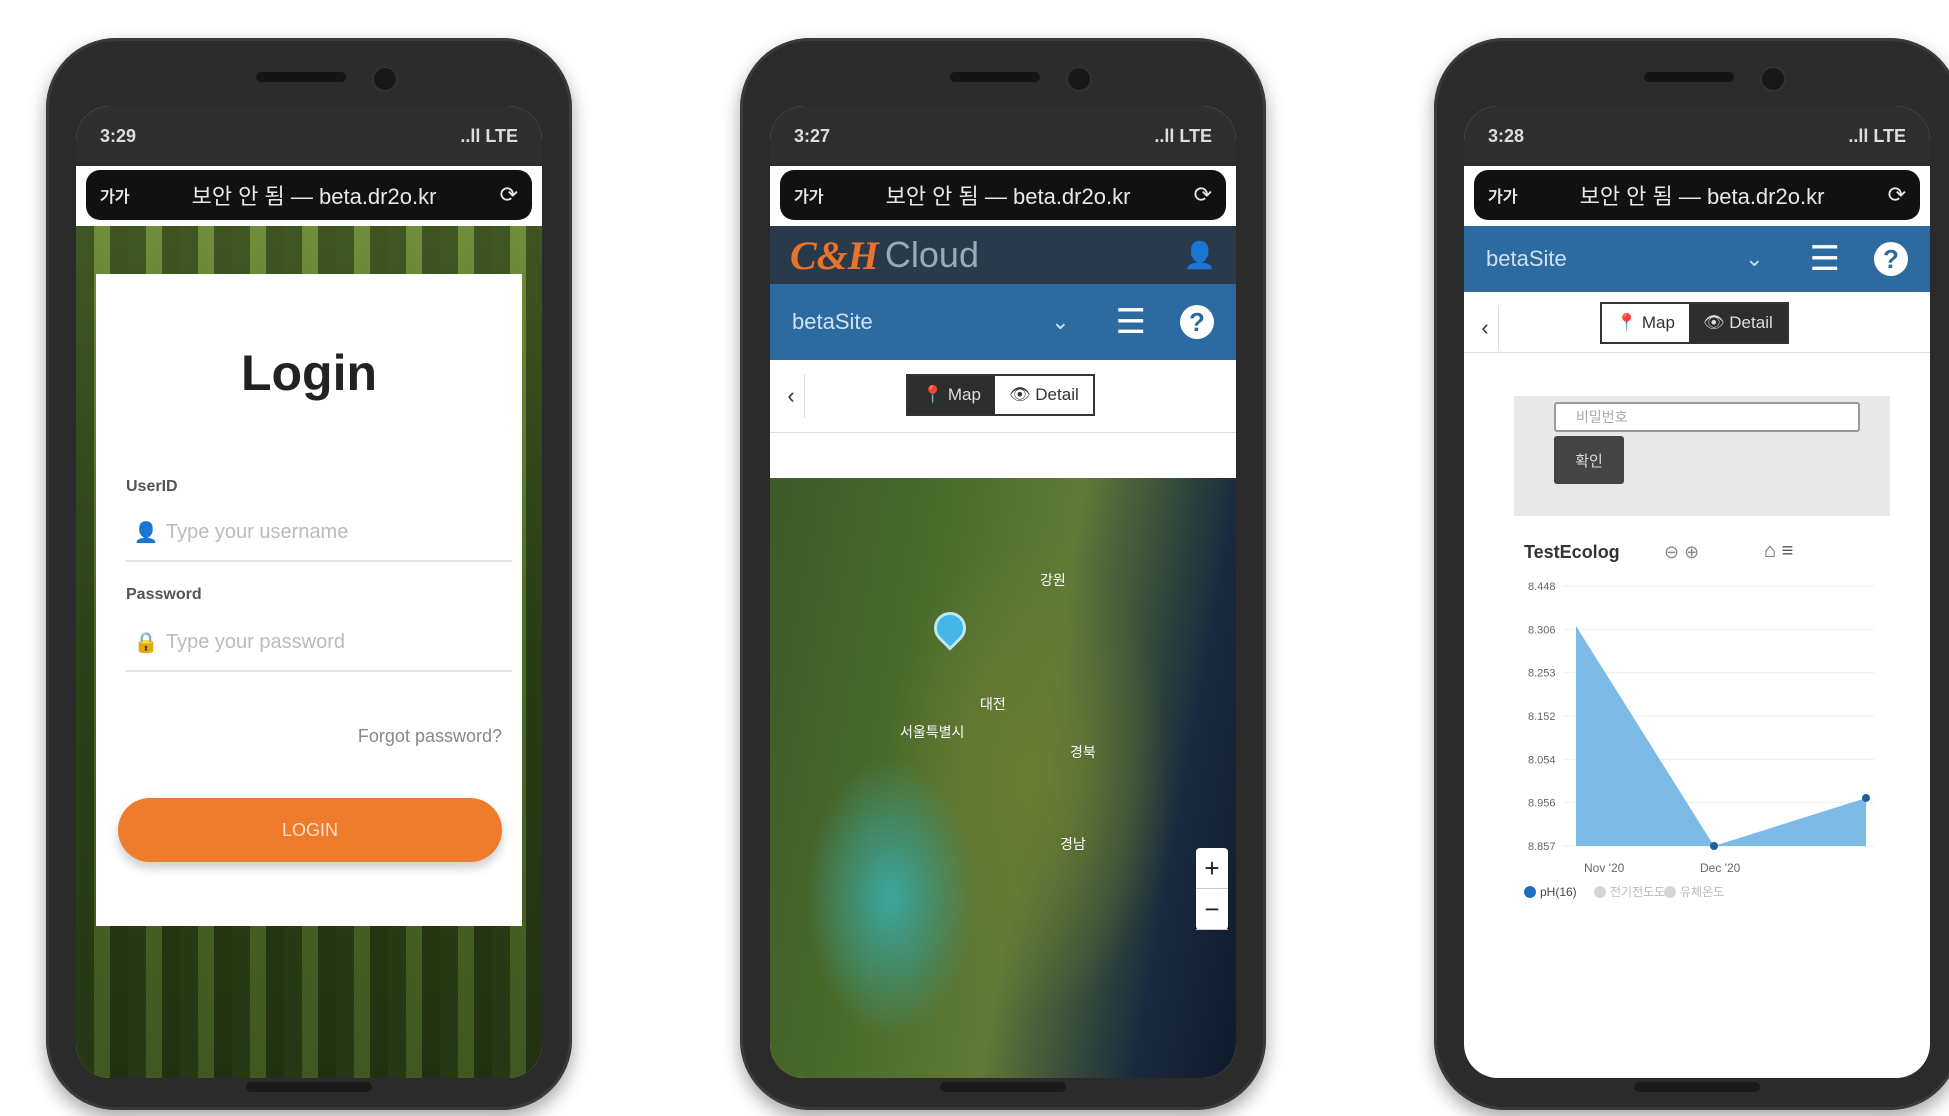  Describe the element at coordinates (950, 628) in the screenshot. I see `location-pin-icon` at that location.